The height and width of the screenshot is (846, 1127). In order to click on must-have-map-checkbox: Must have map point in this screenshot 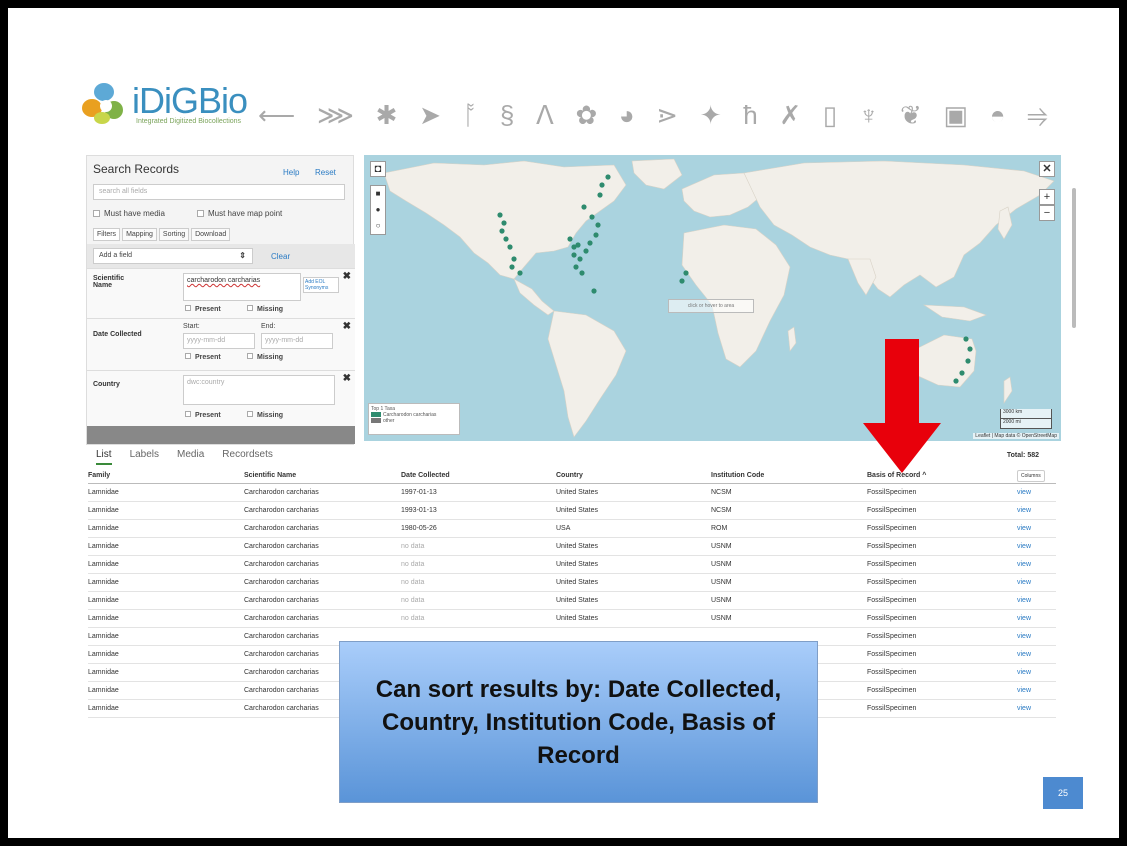, I will do `click(239, 213)`.